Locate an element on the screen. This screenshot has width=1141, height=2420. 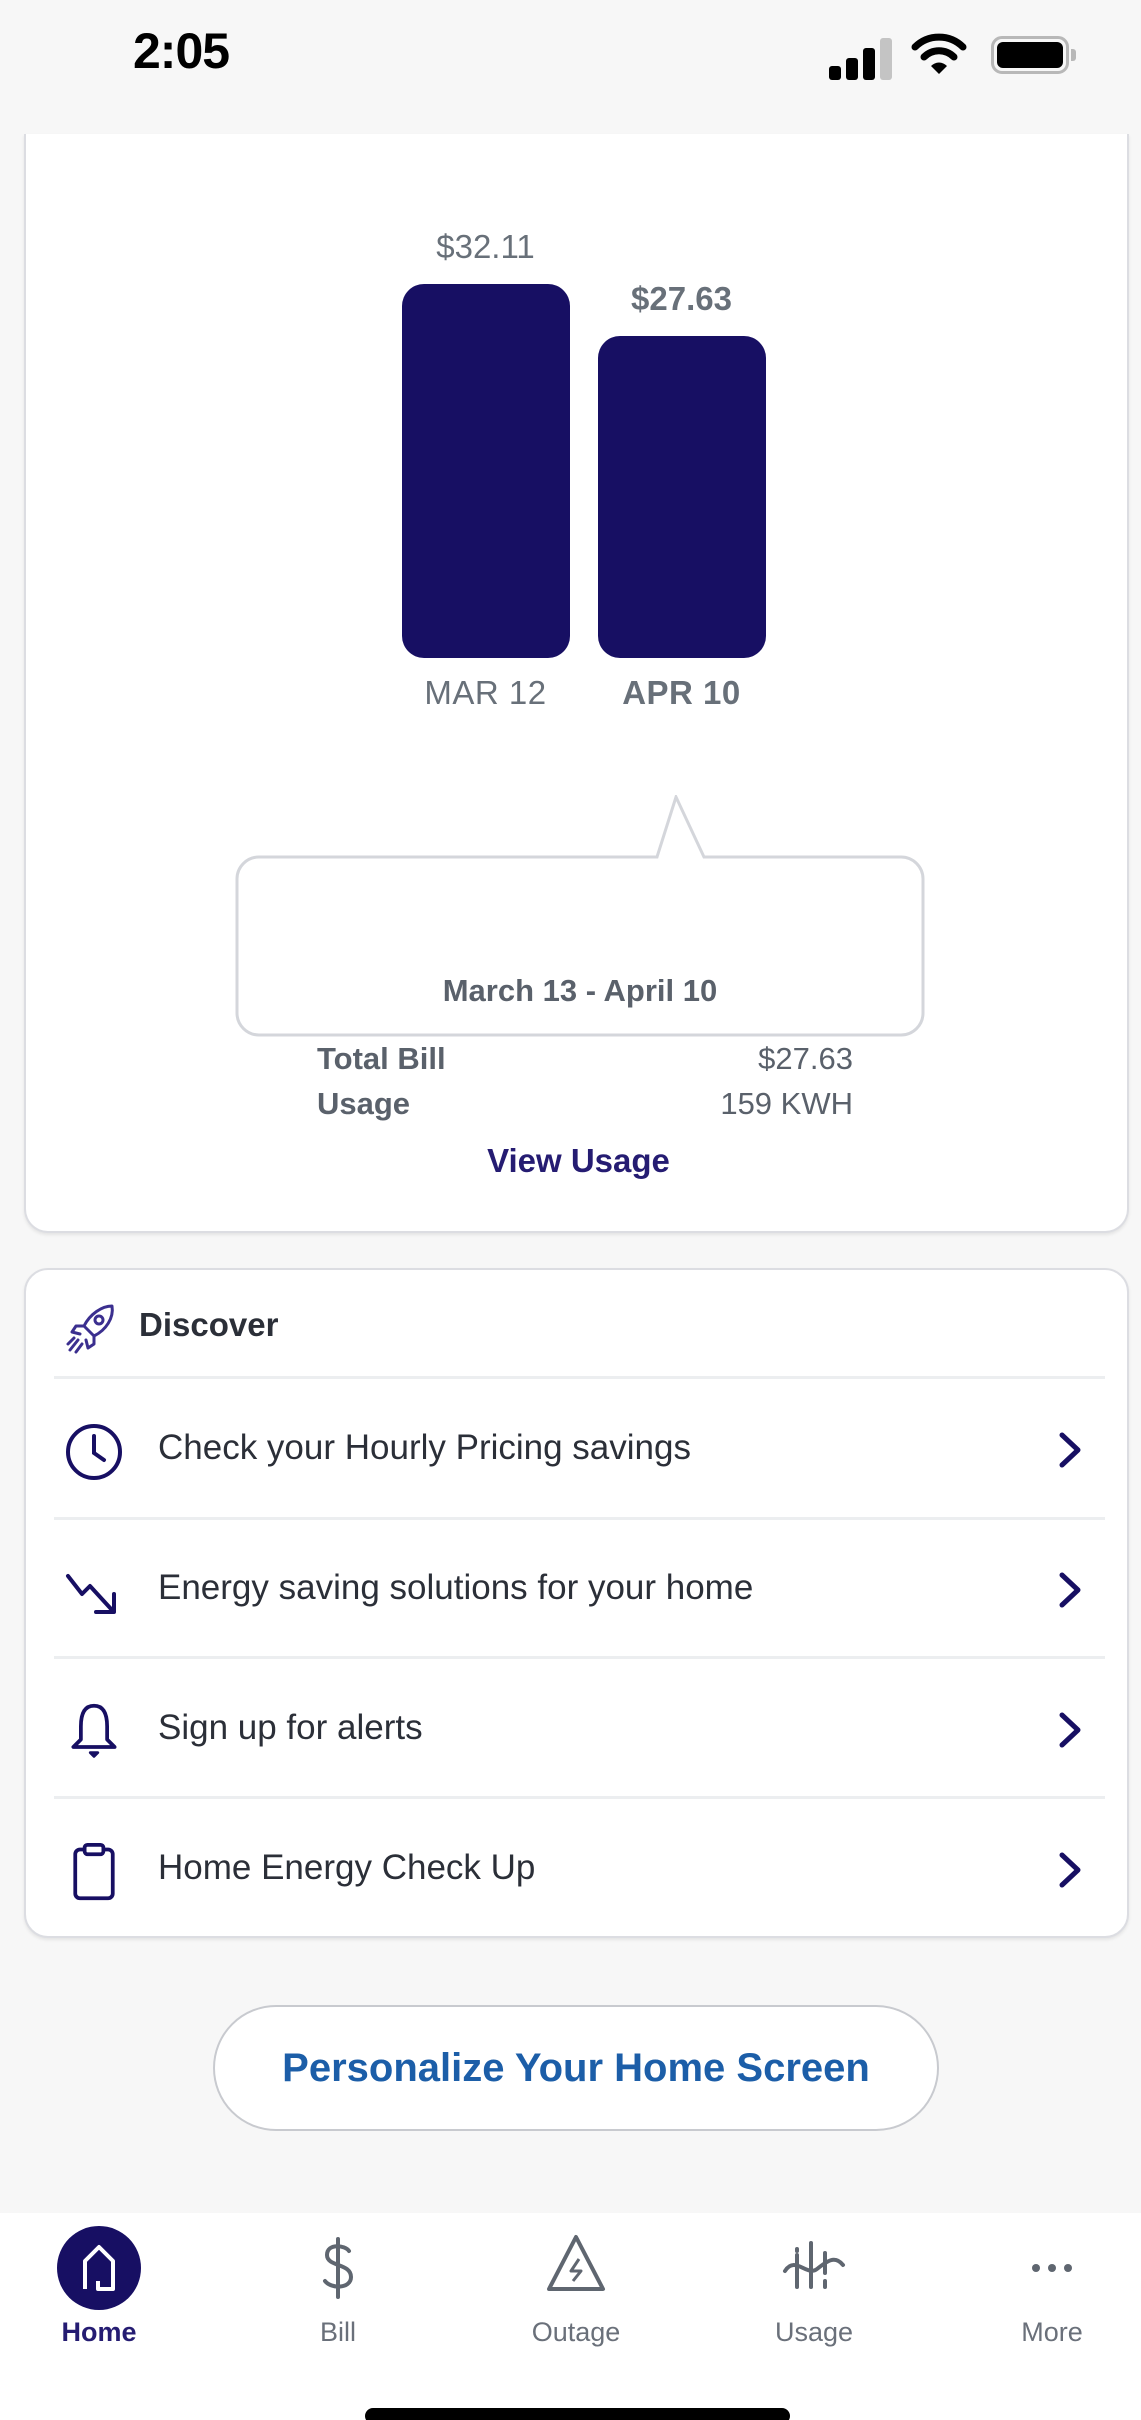
usage-meter-icon is located at coordinates (814, 2265).